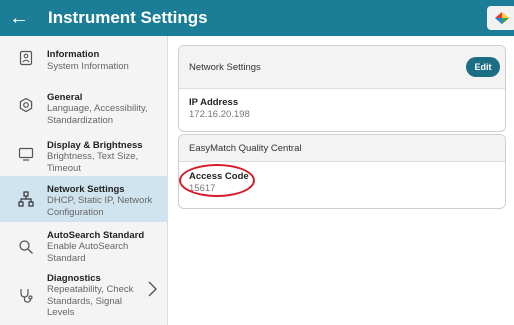 This screenshot has width=514, height=325. Describe the element at coordinates (65, 97) in the screenshot. I see `sidebar-item-title: General` at that location.